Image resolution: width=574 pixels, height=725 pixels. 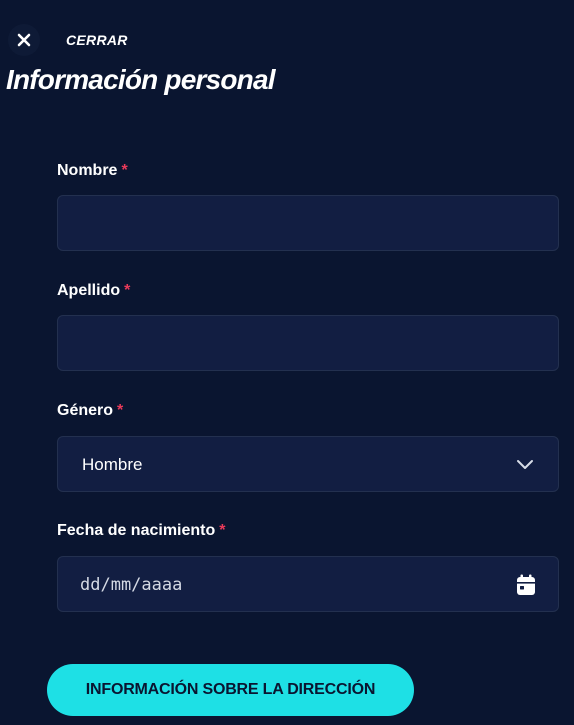 I want to click on close-label: CERRAR, so click(x=97, y=40).